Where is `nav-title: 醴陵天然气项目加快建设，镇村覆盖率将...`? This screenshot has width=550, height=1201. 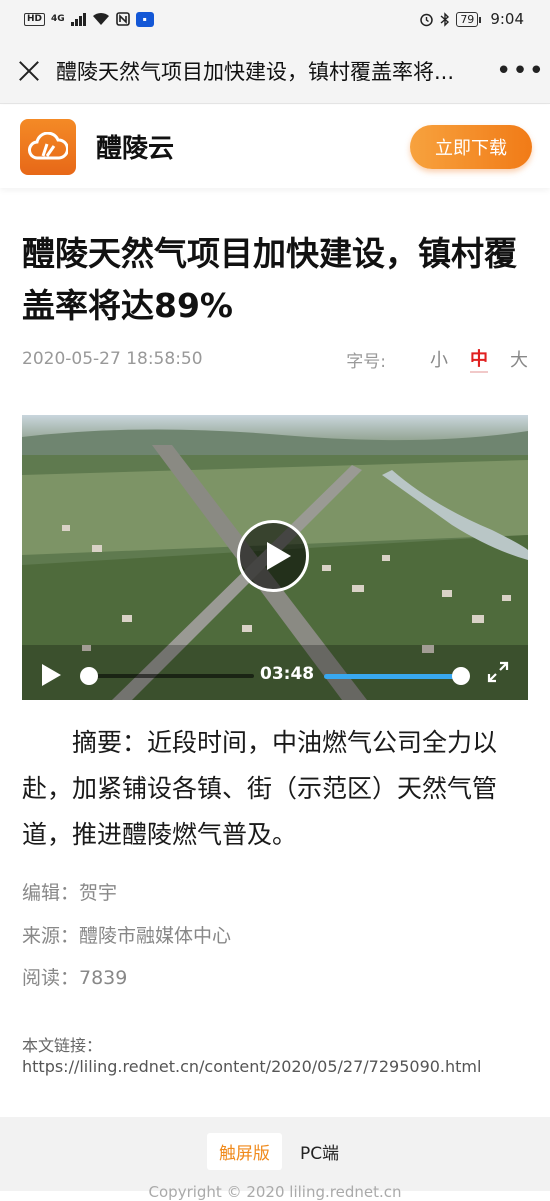
nav-title: 醴陵天然气项目加快建设，镇村覆盖率将... is located at coordinates (255, 71).